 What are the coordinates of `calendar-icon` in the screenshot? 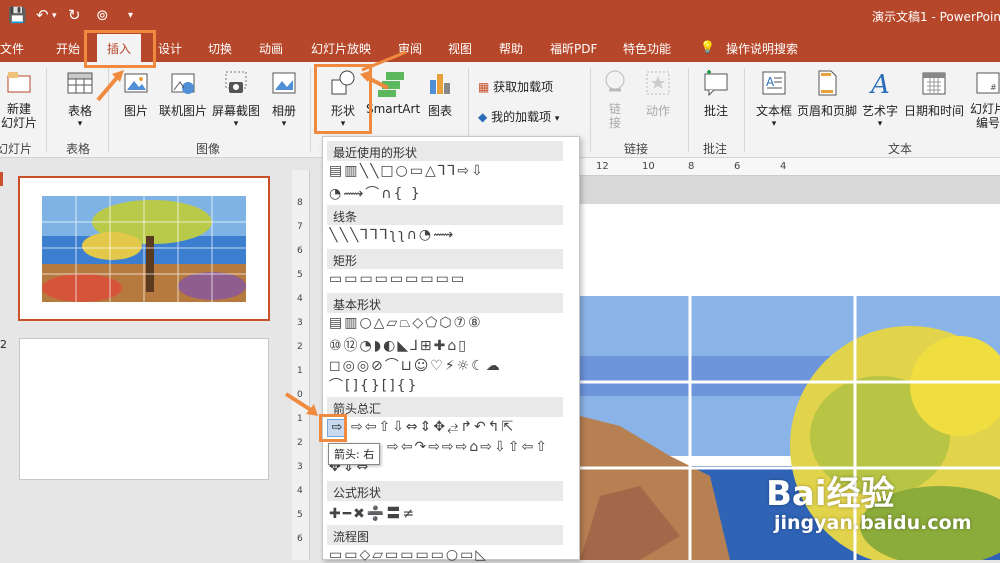 It's located at (934, 83).